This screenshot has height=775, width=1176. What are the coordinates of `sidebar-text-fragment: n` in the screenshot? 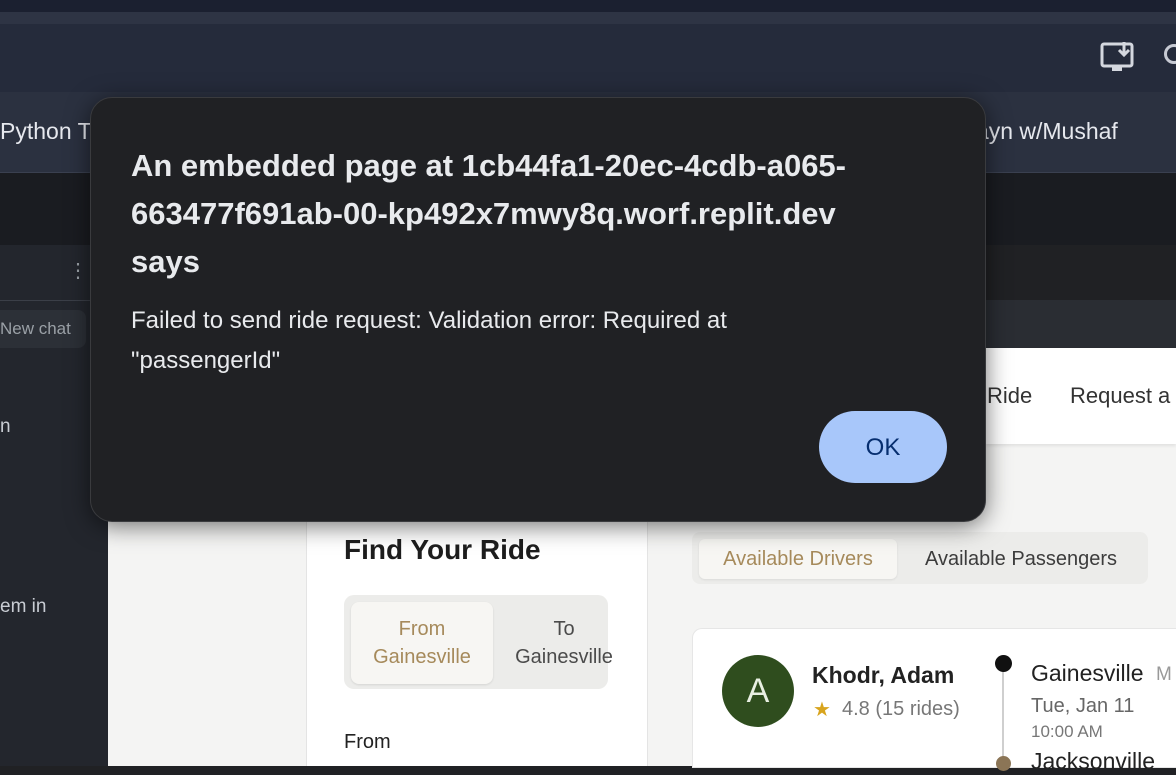 It's located at (5, 426).